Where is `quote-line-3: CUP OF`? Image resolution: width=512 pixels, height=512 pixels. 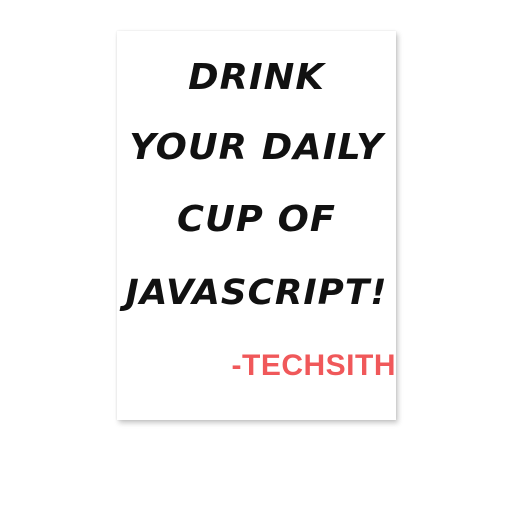
quote-line-3: CUP OF is located at coordinates (256, 219).